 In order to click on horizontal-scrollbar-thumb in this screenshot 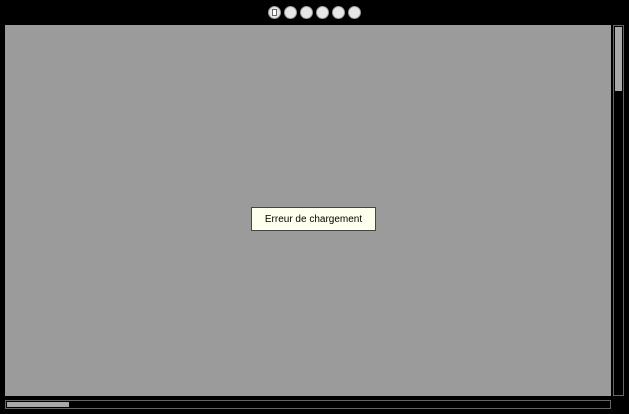, I will do `click(38, 404)`.